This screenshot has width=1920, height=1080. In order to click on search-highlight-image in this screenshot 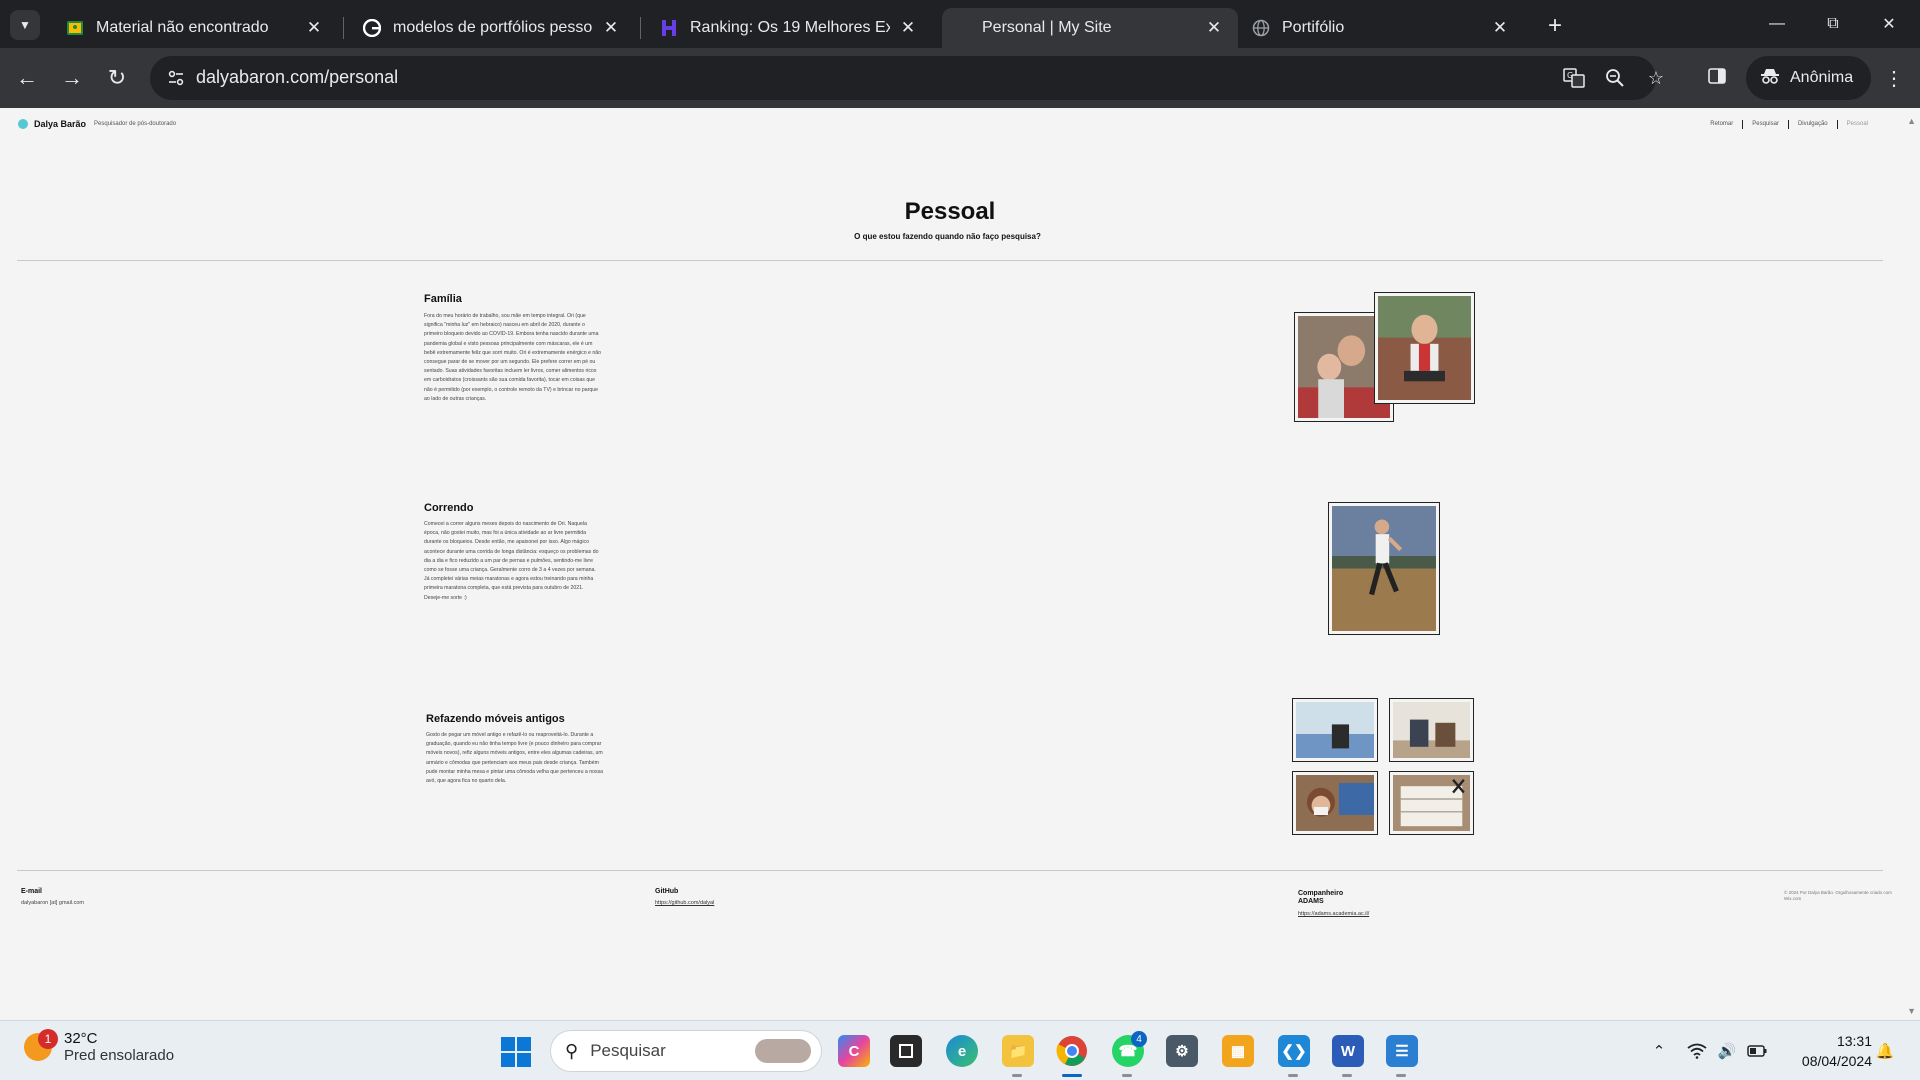, I will do `click(783, 1051)`.